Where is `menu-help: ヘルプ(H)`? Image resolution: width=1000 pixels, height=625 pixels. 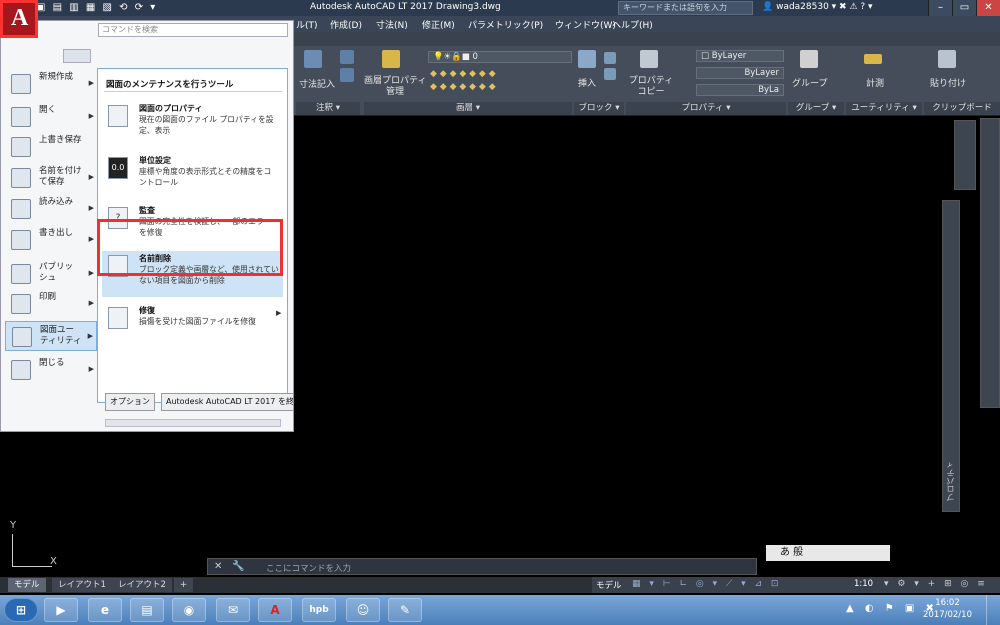 menu-help: ヘルプ(H) is located at coordinates (632, 24).